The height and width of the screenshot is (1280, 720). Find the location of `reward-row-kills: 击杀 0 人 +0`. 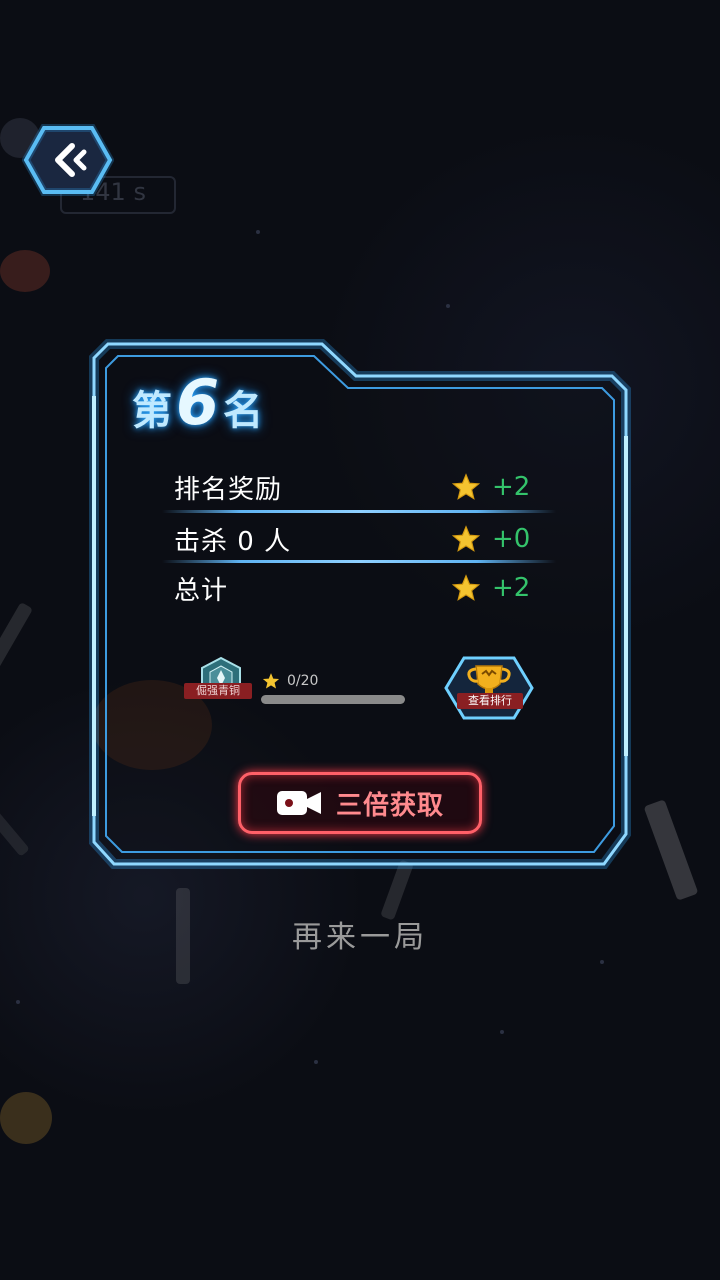

reward-row-kills: 击杀 0 人 +0 is located at coordinates (359, 539).